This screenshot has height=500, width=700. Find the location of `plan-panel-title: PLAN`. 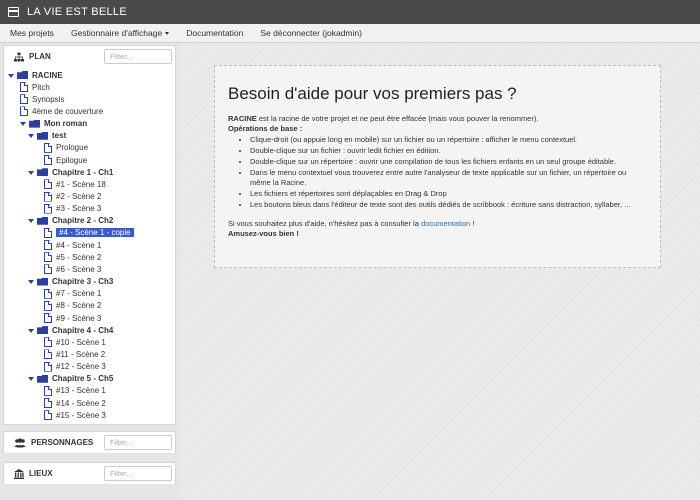

plan-panel-title: PLAN is located at coordinates (40, 56).